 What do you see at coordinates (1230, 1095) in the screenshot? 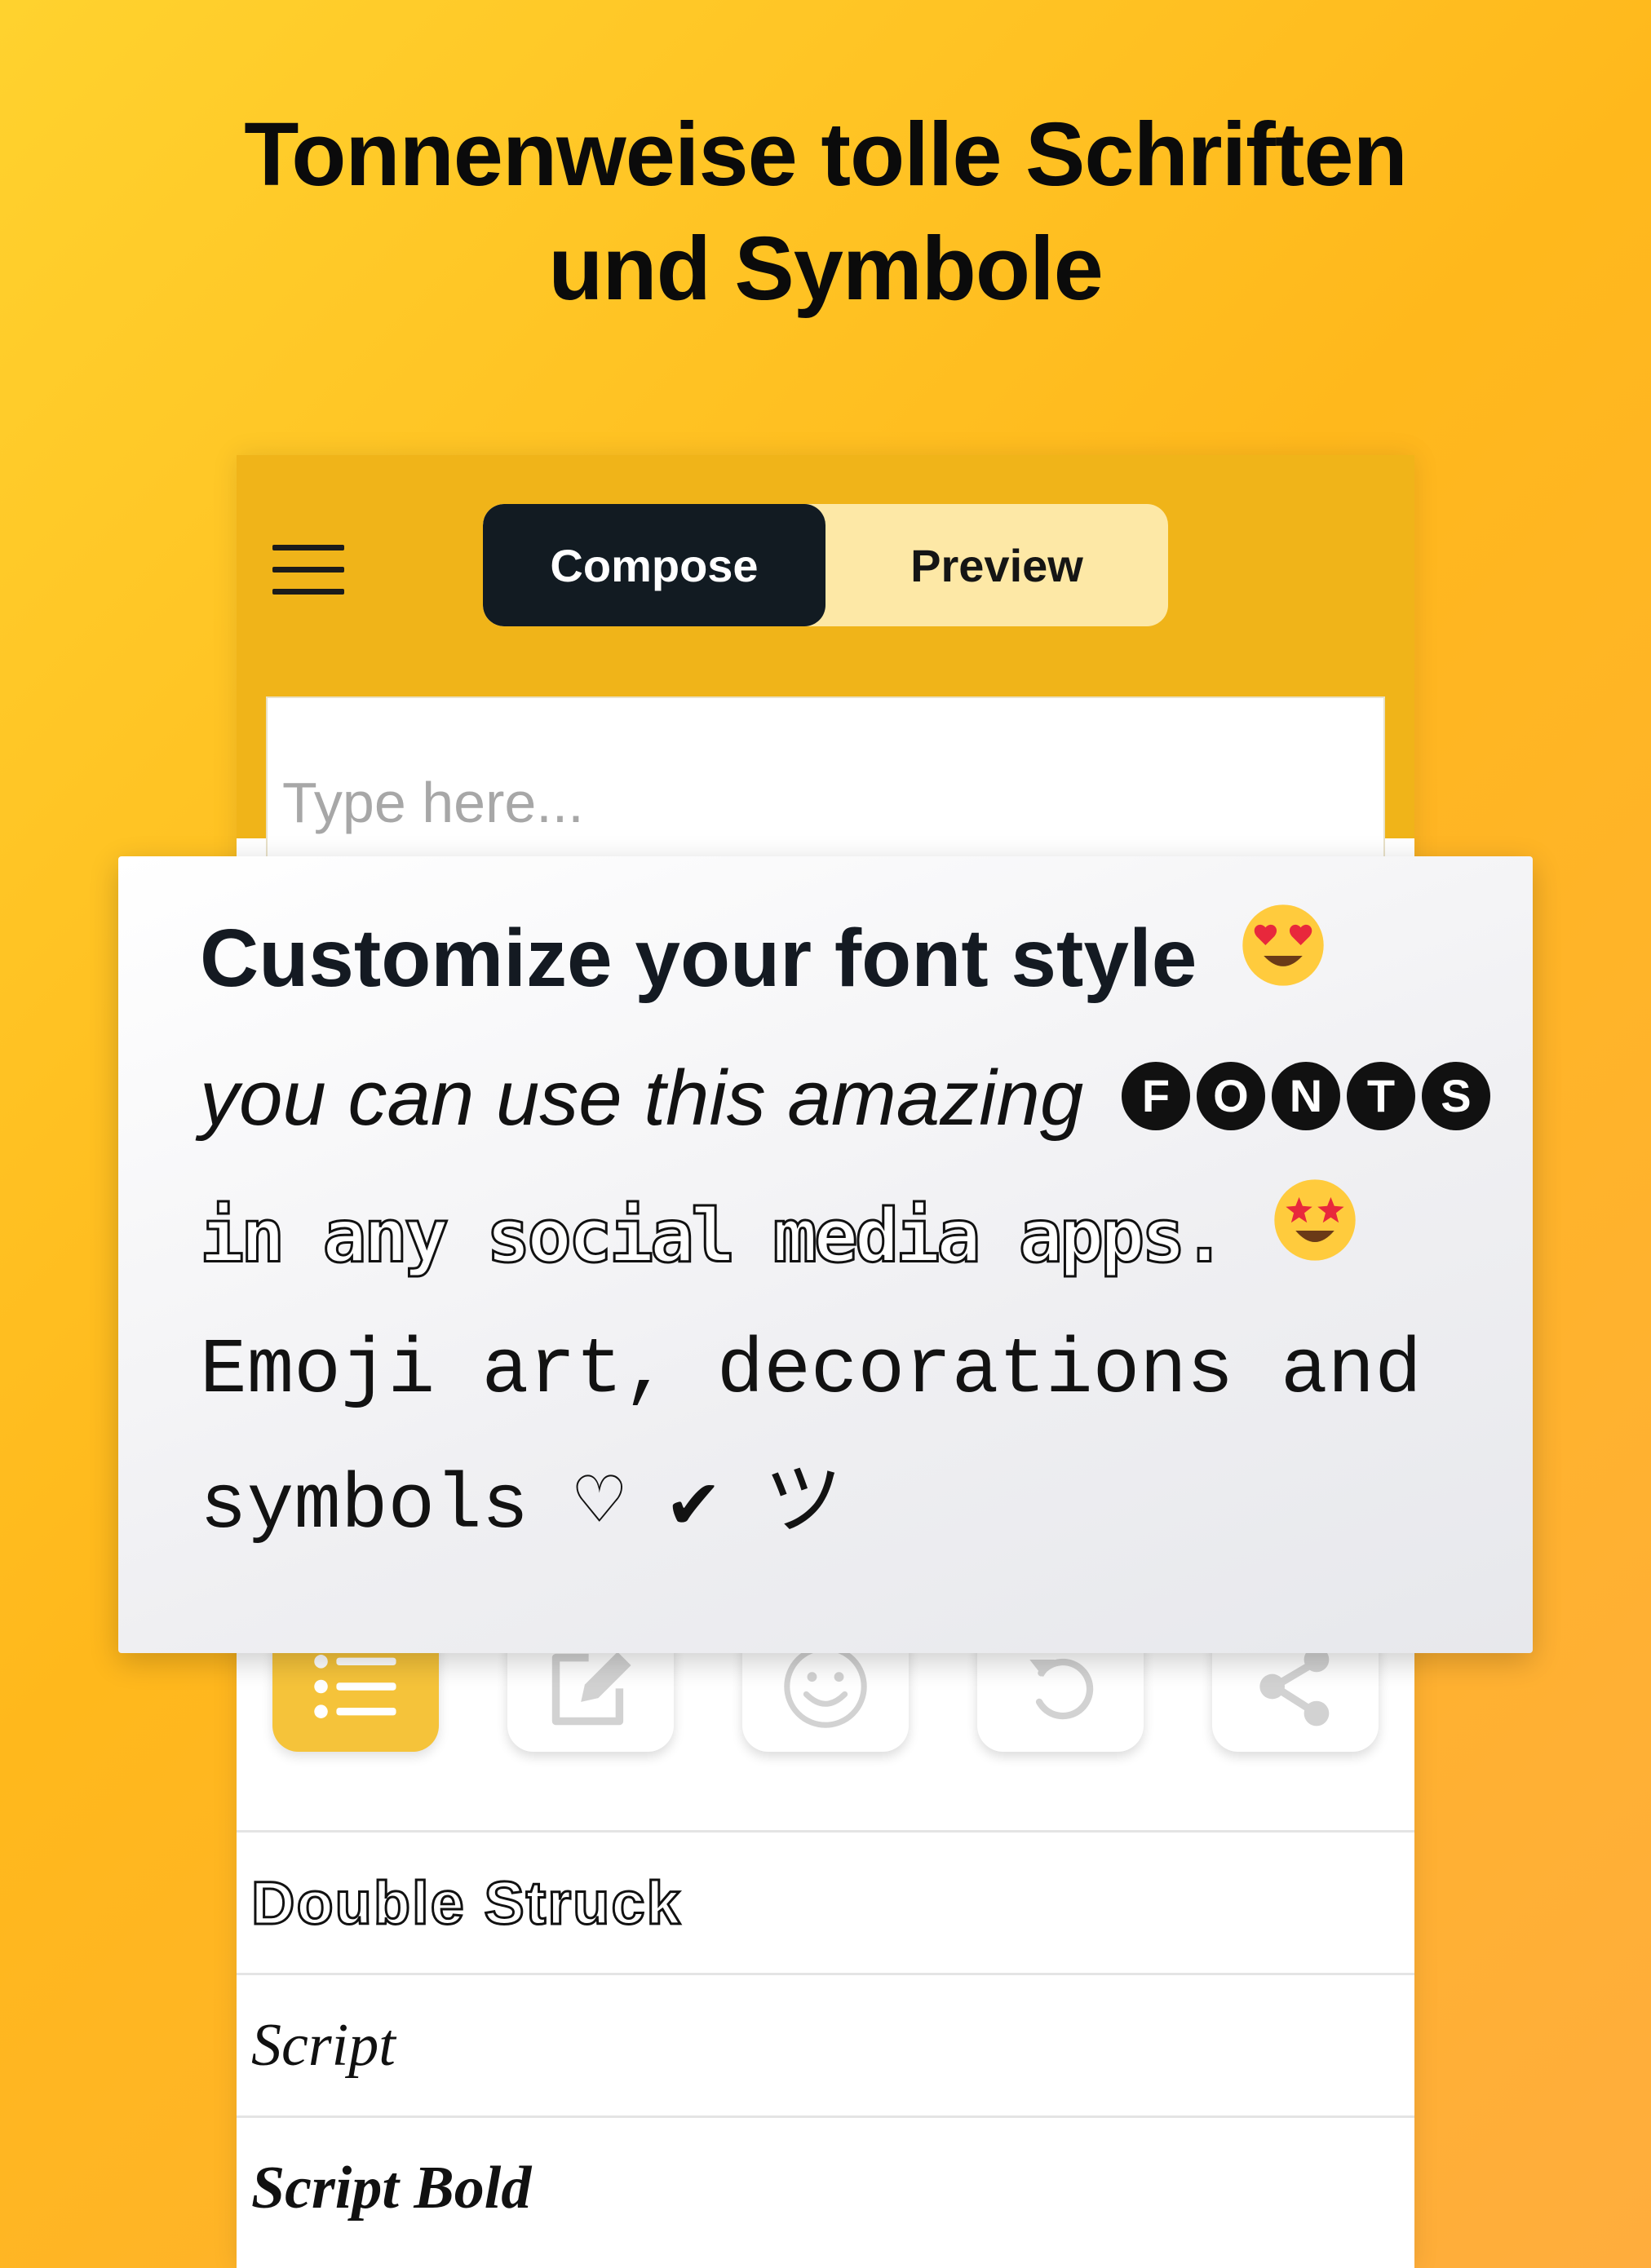
I see `circled-letter-o: O` at bounding box center [1230, 1095].